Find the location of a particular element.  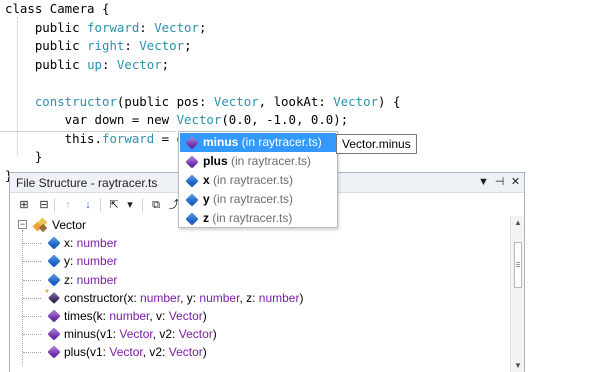

code-line: var down = new Vector(0.0, -1.0, 0.0); is located at coordinates (177, 120).